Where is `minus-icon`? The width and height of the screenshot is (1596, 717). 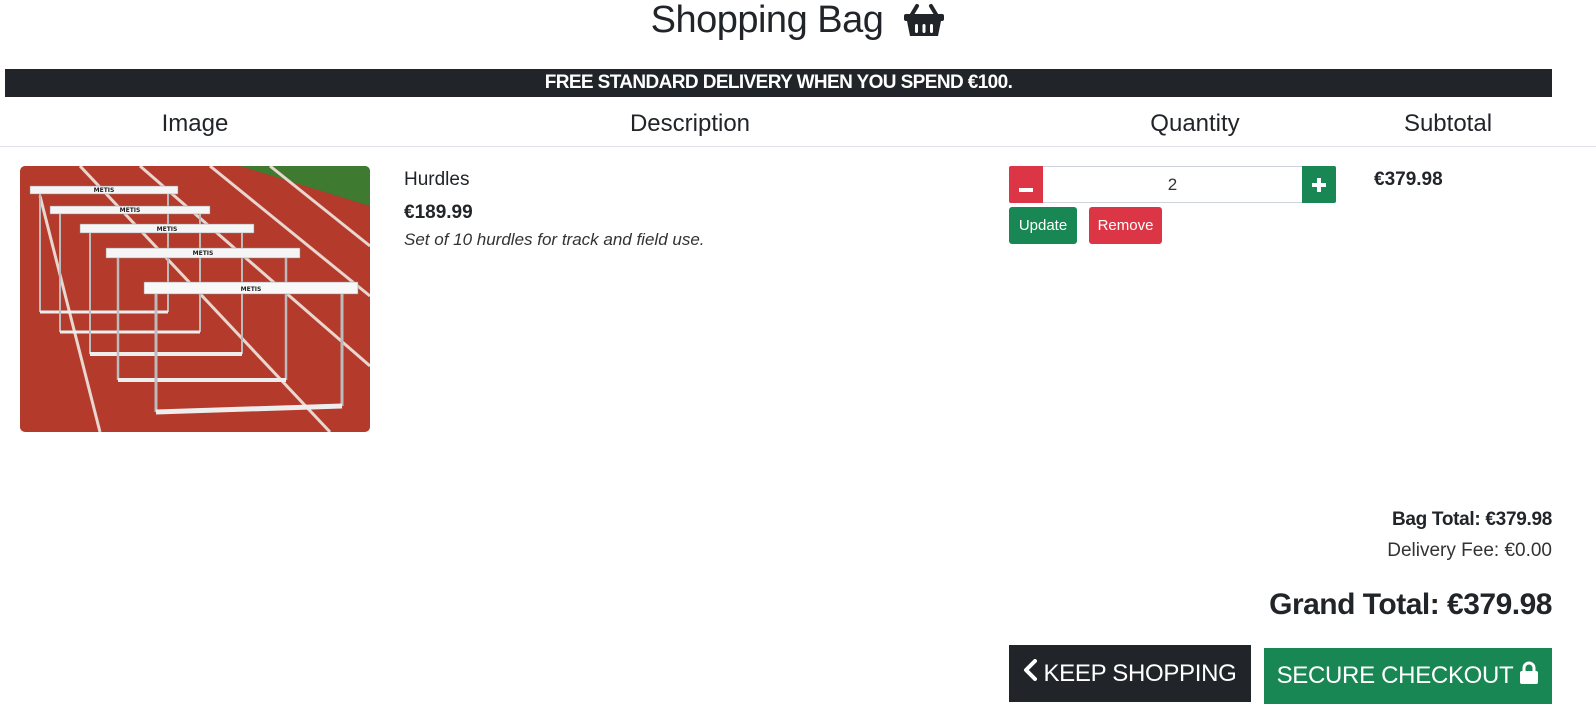
minus-icon is located at coordinates (1026, 190).